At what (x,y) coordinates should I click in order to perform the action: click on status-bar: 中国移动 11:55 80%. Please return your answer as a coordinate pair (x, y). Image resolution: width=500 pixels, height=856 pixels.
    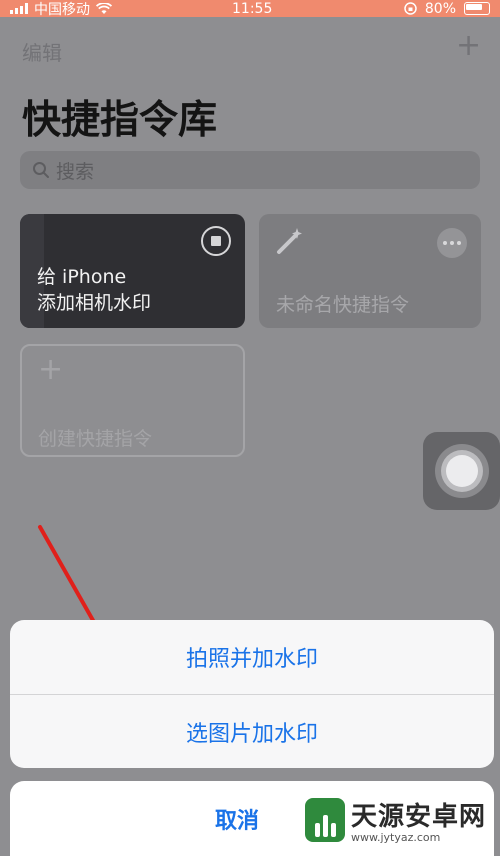
    Looking at the image, I should click on (250, 9).